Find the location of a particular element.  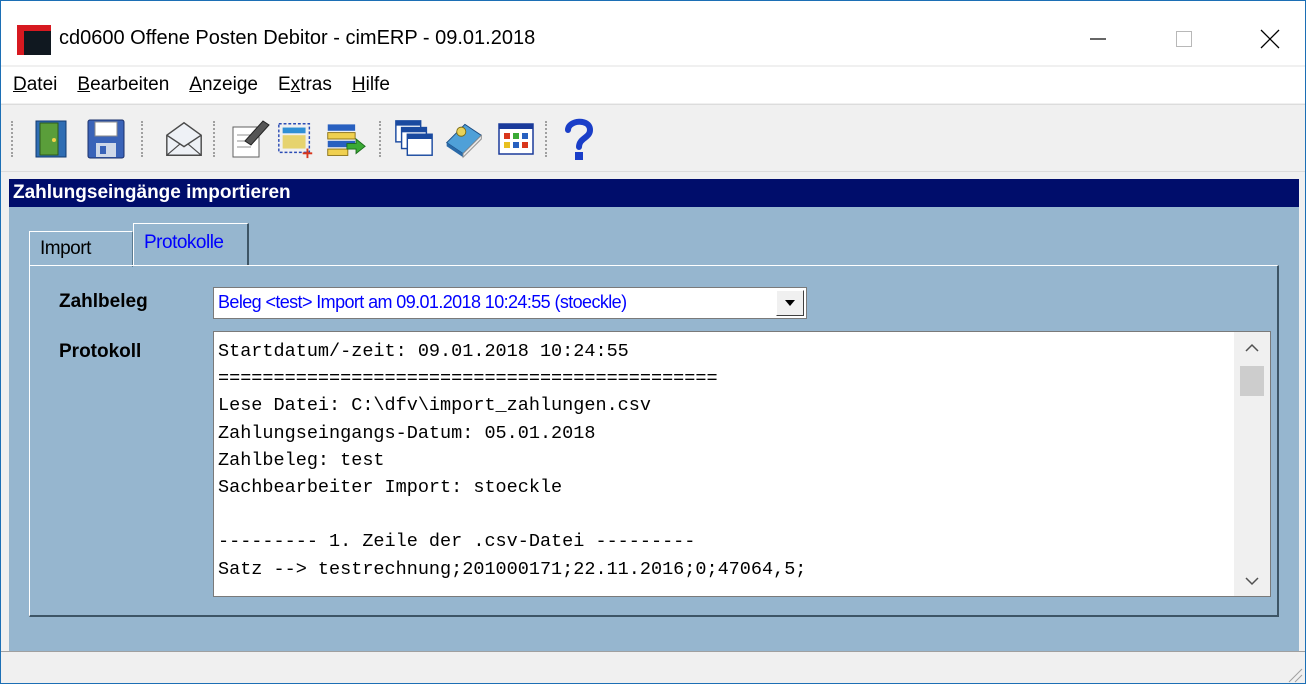

protokoll-label: Protokoll is located at coordinates (100, 351).